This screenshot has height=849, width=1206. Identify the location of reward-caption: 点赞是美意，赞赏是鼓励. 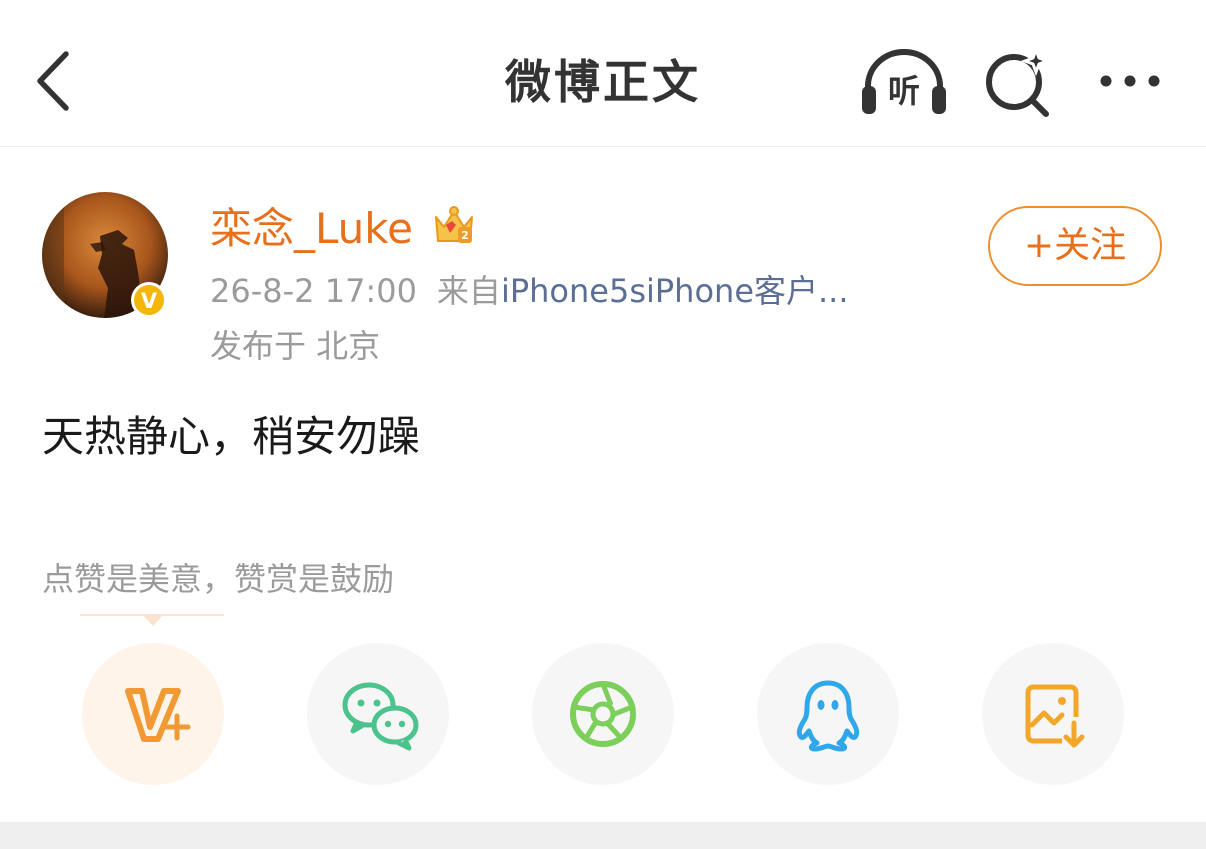
(218, 579).